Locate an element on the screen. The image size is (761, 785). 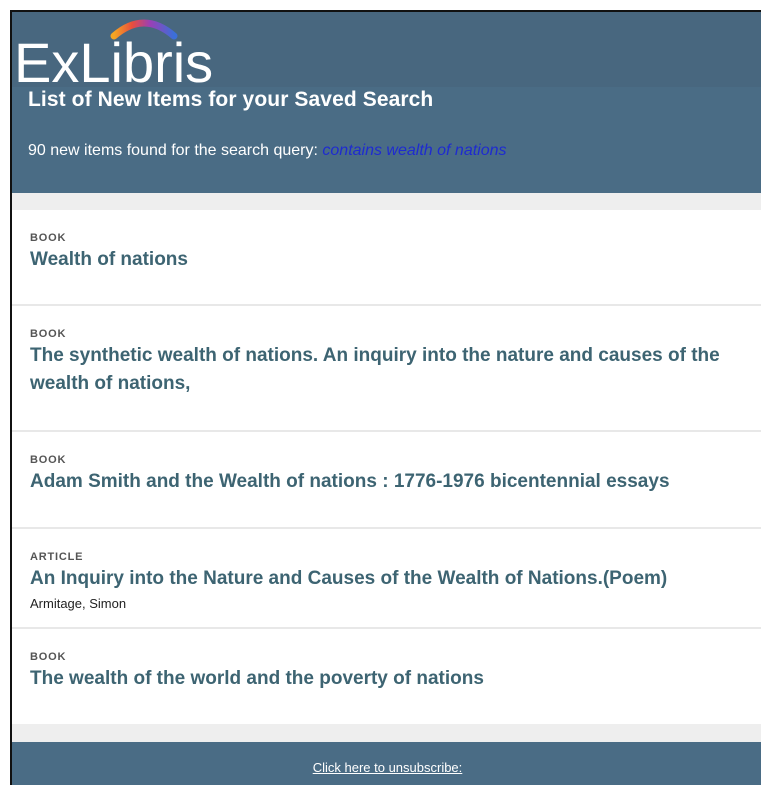
item-title-link: Wealth of nations is located at coordinates (384, 260).